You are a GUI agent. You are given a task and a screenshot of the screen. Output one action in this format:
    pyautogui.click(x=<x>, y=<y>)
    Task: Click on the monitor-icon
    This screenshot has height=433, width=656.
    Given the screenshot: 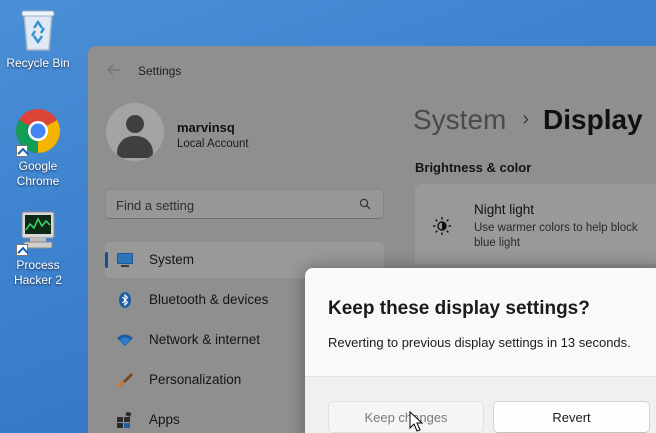 What is the action you would take?
    pyautogui.click(x=125, y=260)
    